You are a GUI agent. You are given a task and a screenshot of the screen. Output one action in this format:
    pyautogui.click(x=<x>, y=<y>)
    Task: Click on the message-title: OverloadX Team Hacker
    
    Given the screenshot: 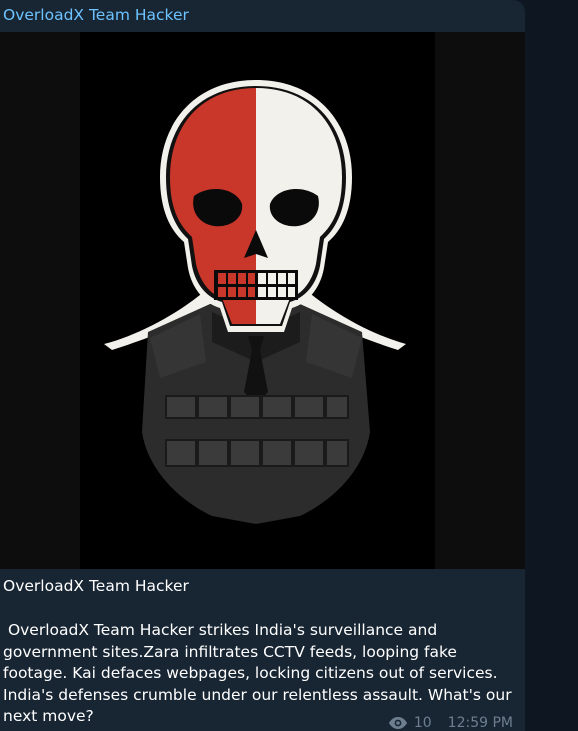 What is the action you would take?
    pyautogui.click(x=96, y=586)
    